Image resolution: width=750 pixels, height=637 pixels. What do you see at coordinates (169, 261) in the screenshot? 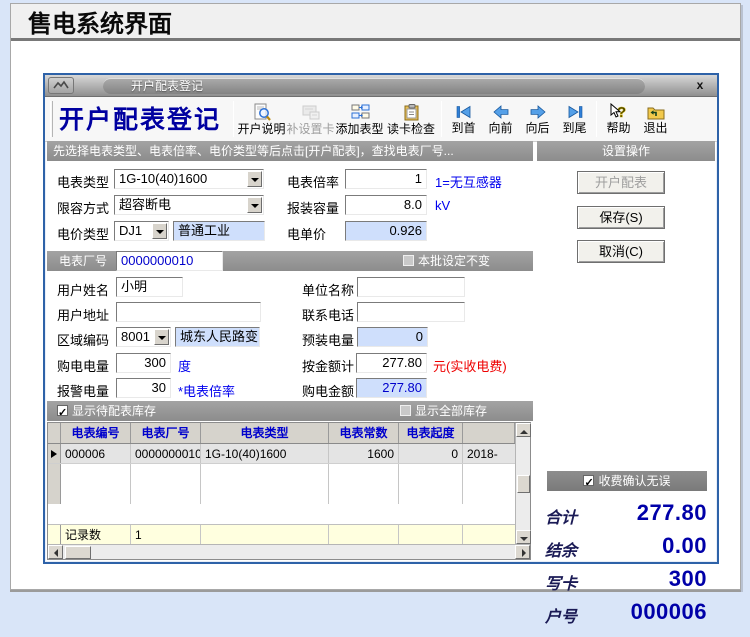
I see `factory-no-input: 0000000010` at bounding box center [169, 261].